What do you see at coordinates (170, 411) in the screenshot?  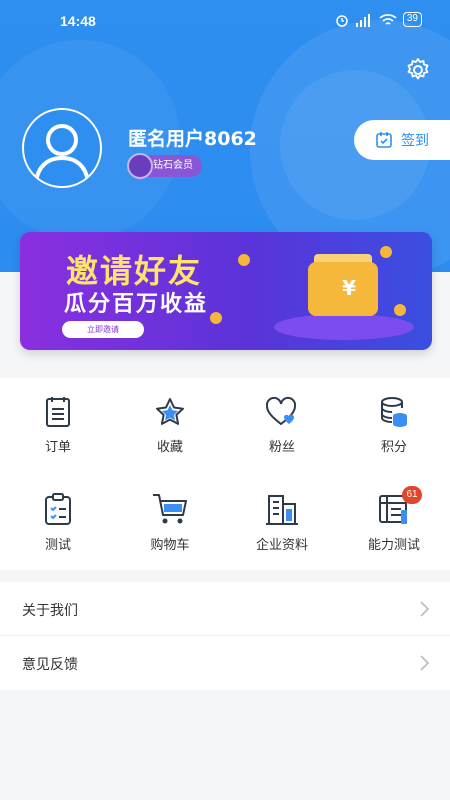 I see `star-icon` at bounding box center [170, 411].